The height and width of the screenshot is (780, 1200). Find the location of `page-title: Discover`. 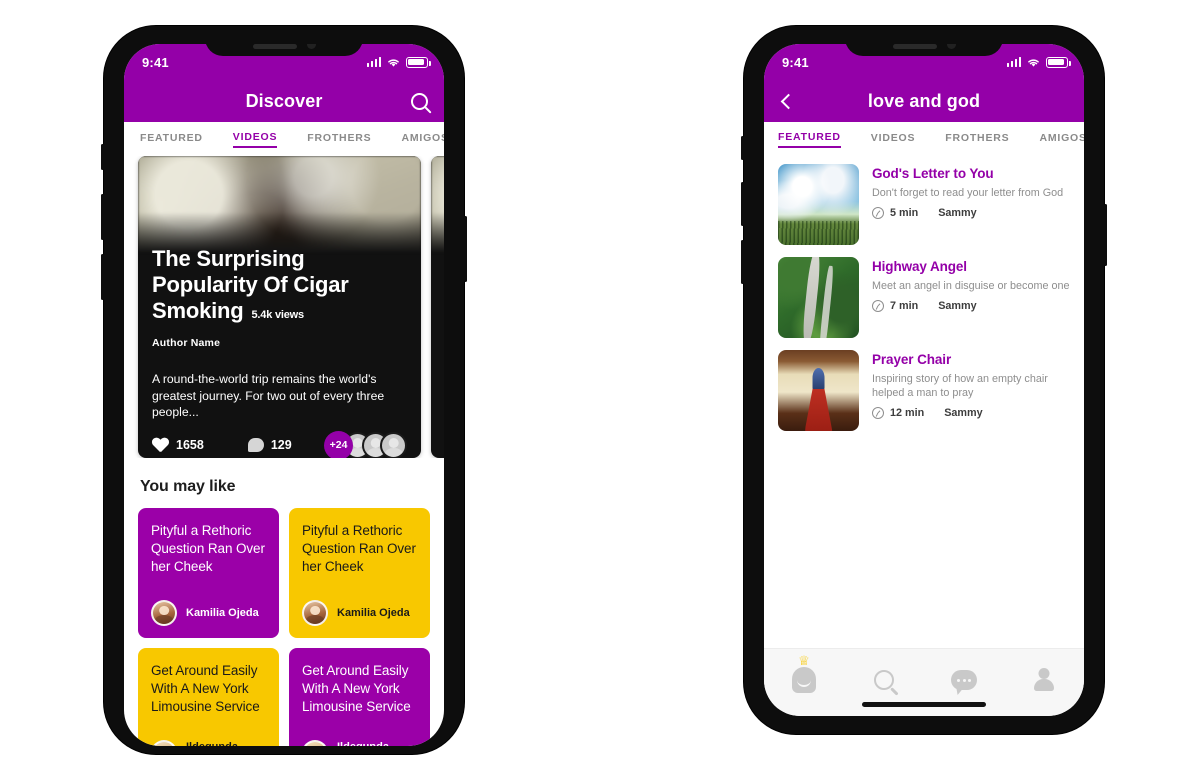

page-title: Discover is located at coordinates (284, 100).